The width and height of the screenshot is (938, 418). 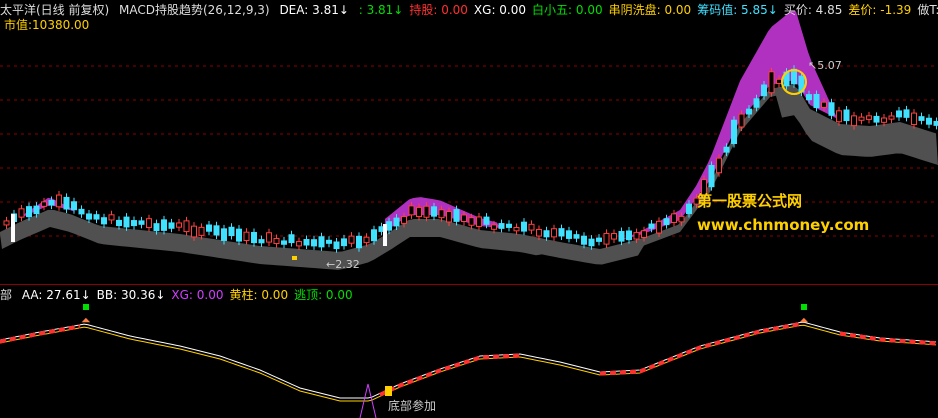 I want to click on watermark-title: 第一股票公式网, so click(x=750, y=201).